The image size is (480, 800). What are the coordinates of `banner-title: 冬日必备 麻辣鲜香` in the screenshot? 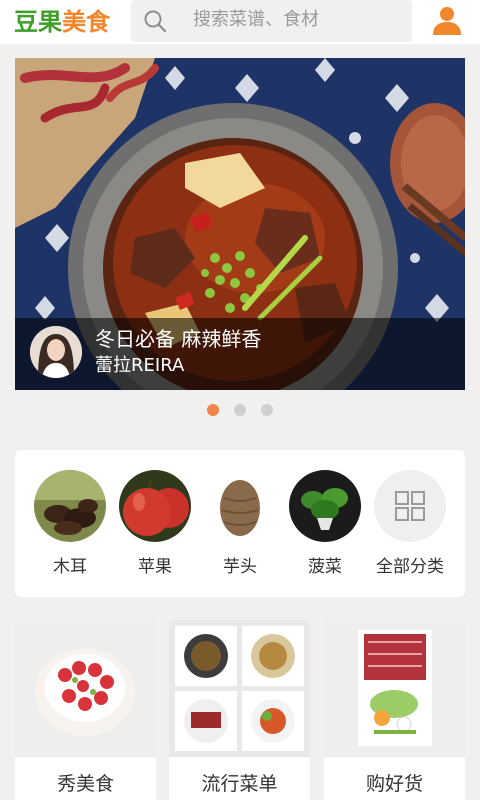 It's located at (178, 339).